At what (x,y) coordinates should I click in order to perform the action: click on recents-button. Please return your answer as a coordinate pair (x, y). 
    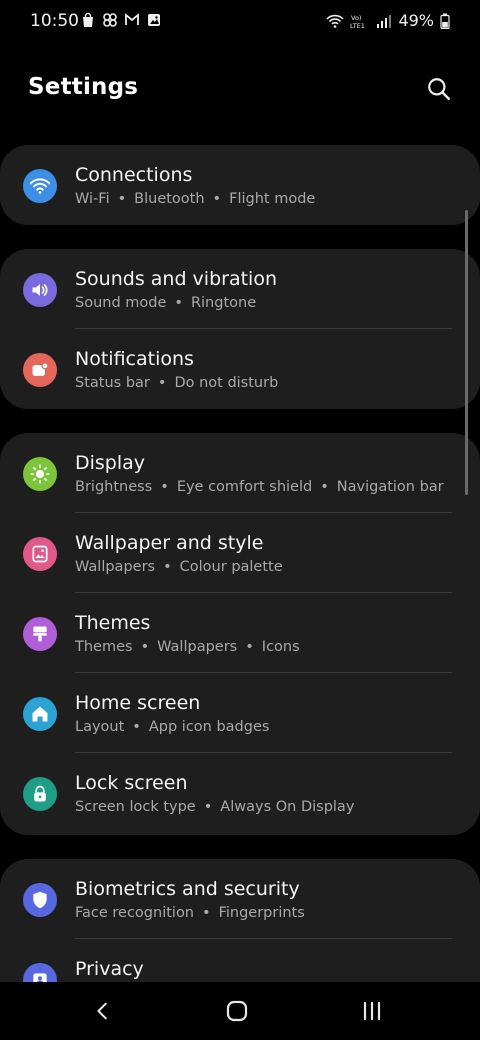
    Looking at the image, I should click on (372, 1011).